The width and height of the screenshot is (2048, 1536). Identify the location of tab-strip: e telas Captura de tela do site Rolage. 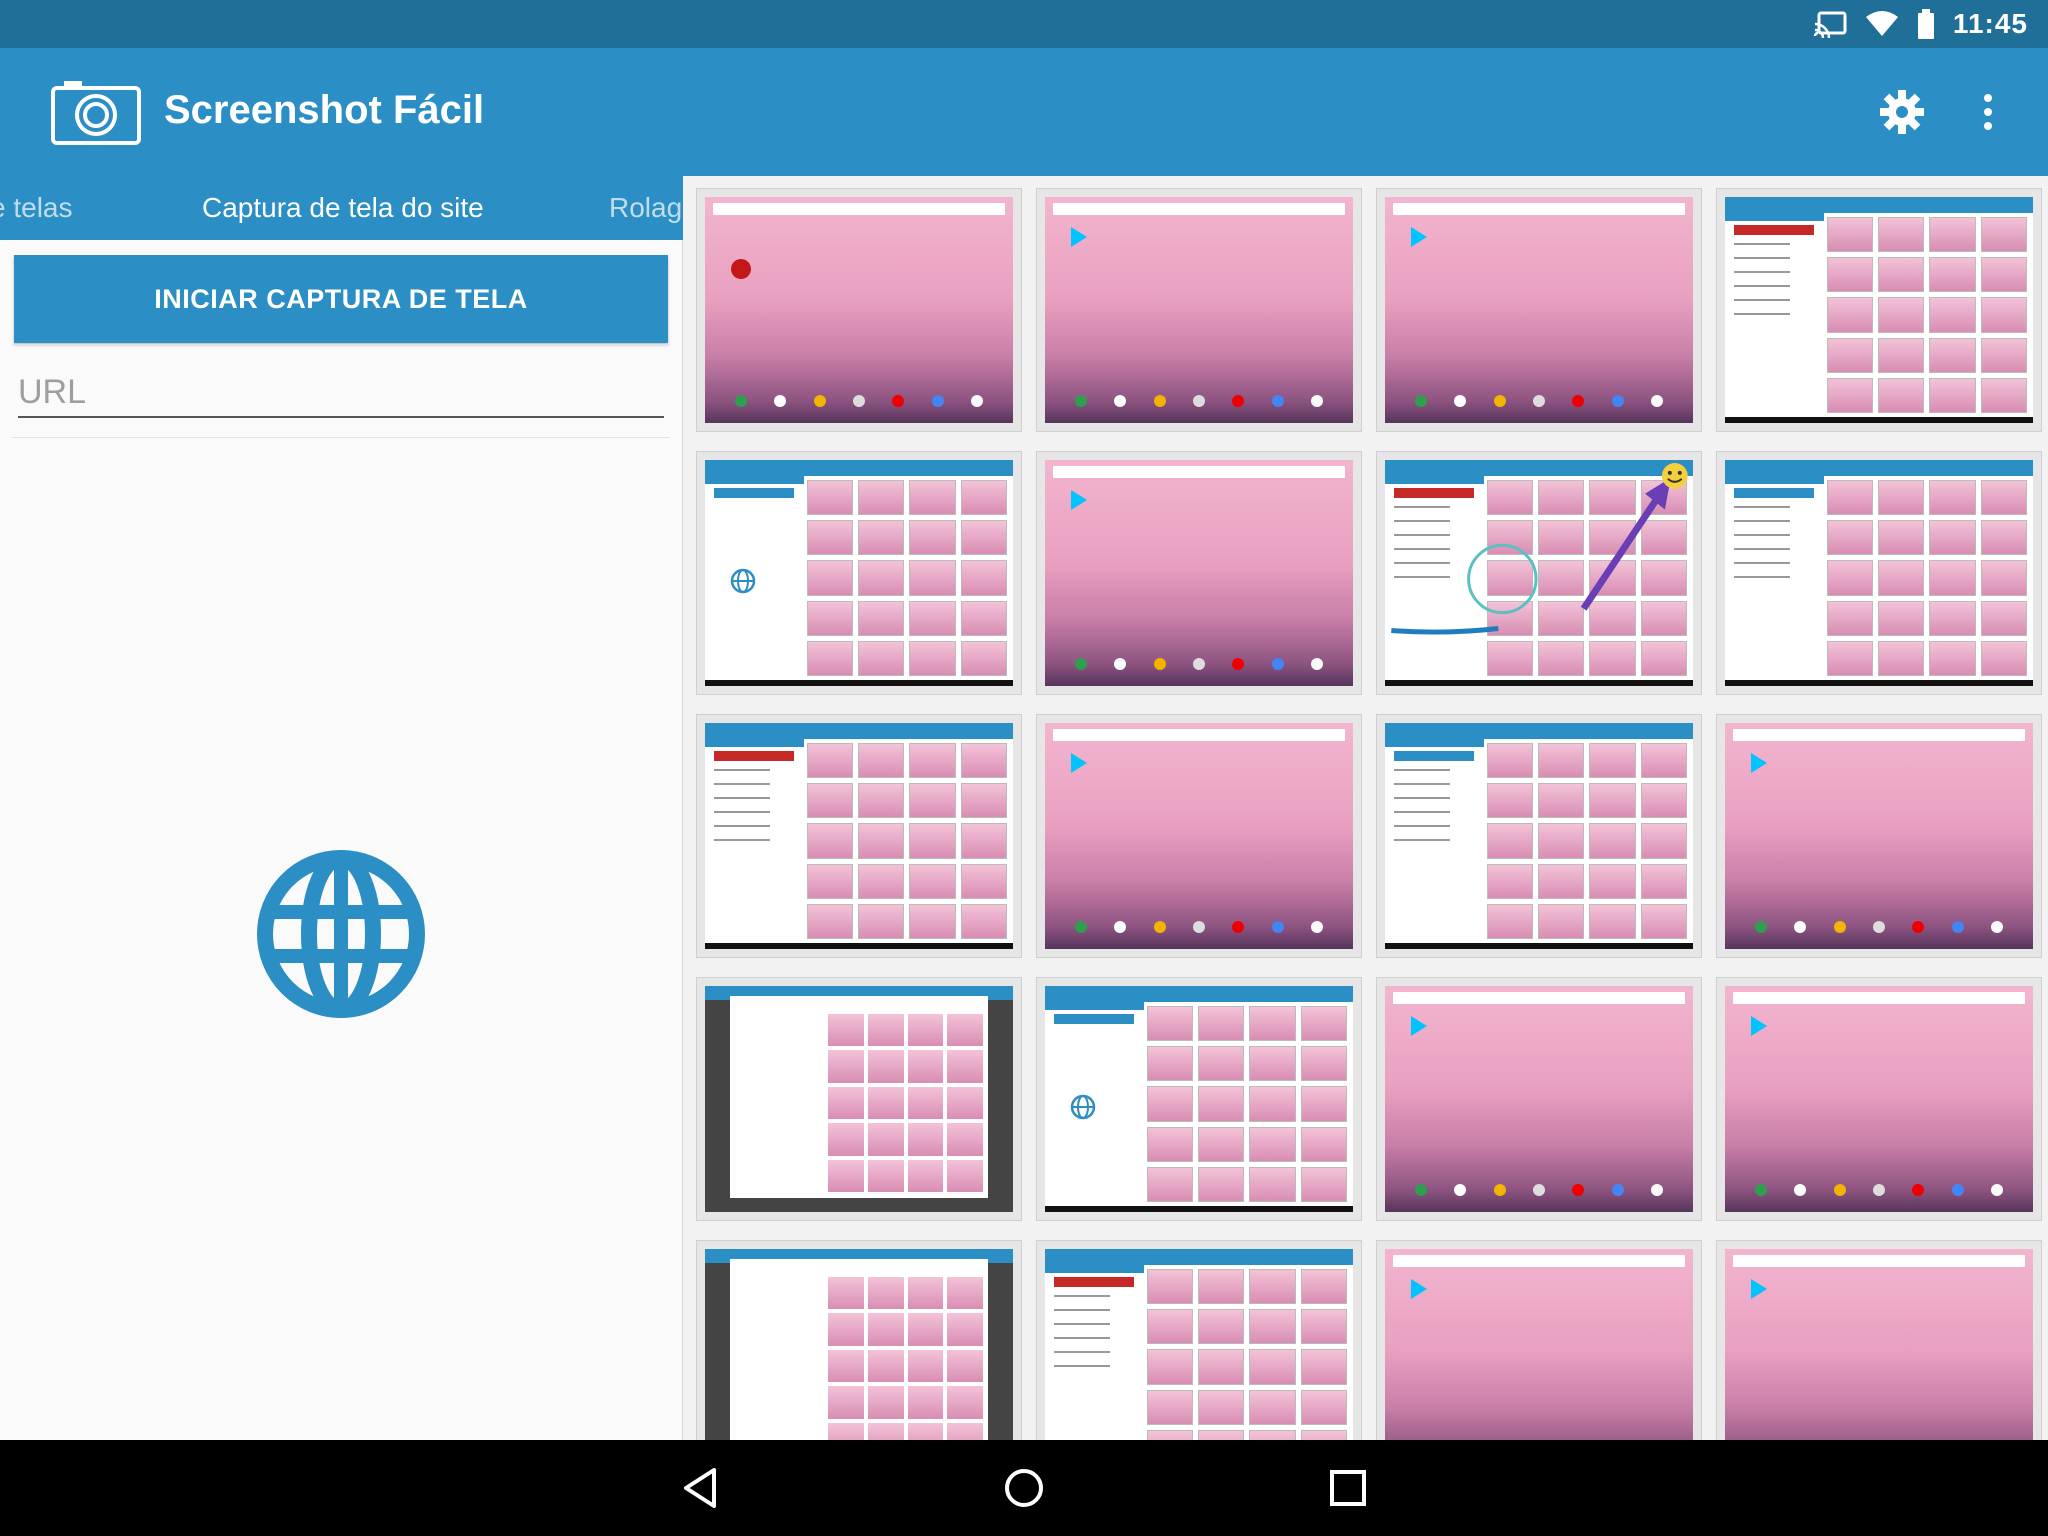
(341, 208).